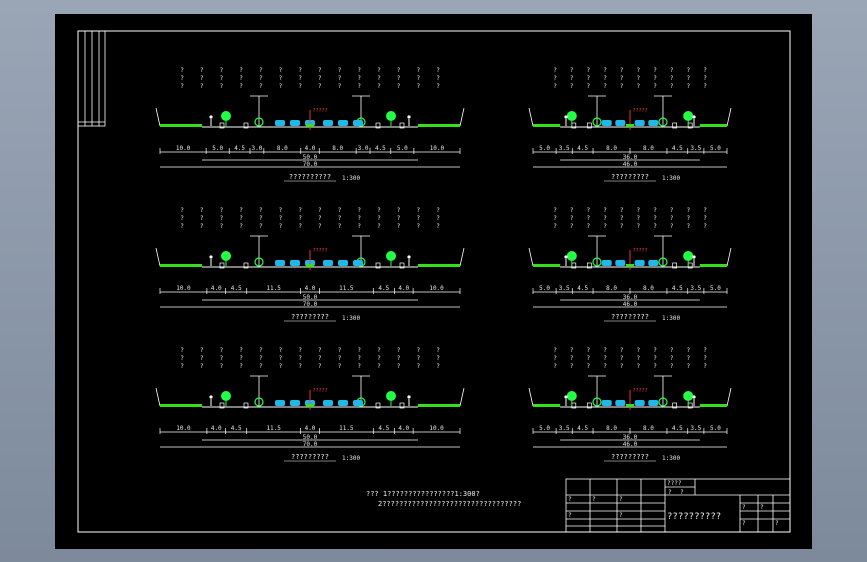 This screenshot has height=562, width=867. What do you see at coordinates (630, 405) in the screenshot?
I see `median-strip` at bounding box center [630, 405].